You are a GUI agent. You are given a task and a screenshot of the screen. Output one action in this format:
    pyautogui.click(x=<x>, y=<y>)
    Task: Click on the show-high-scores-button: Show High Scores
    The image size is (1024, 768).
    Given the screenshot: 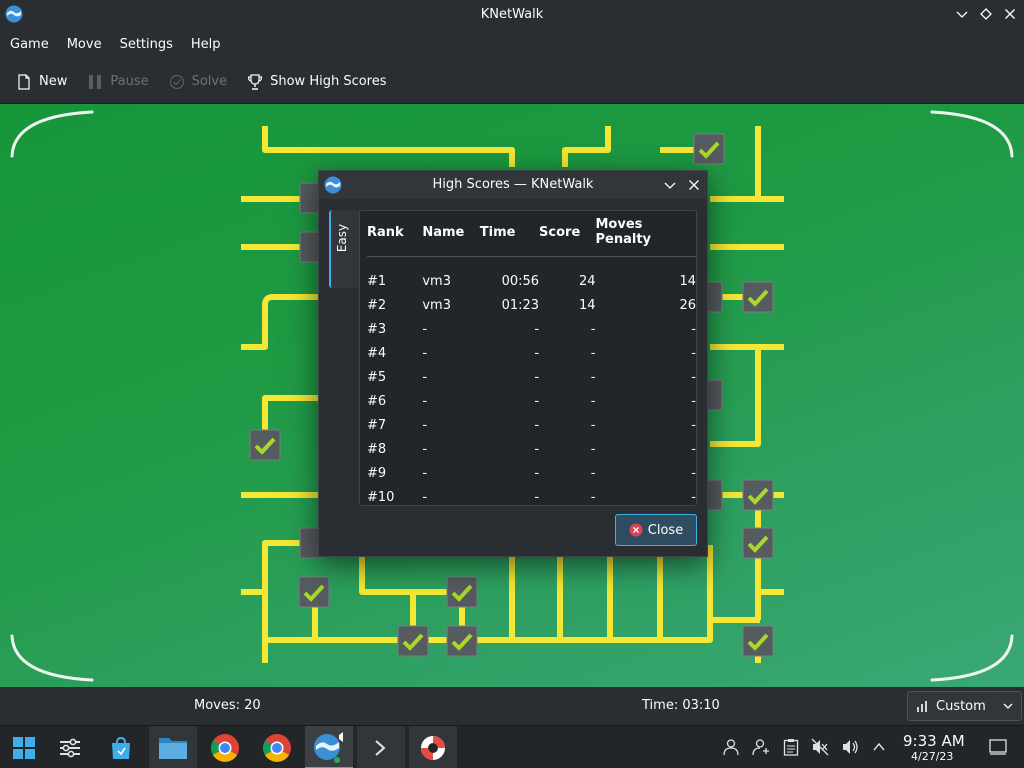 What is the action you would take?
    pyautogui.click(x=317, y=81)
    